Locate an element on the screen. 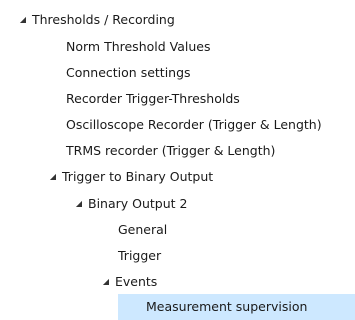 The height and width of the screenshot is (320, 355). tree-node-recorder-trigger-thresholds: Recorder Trigger-Thresholds is located at coordinates (153, 99).